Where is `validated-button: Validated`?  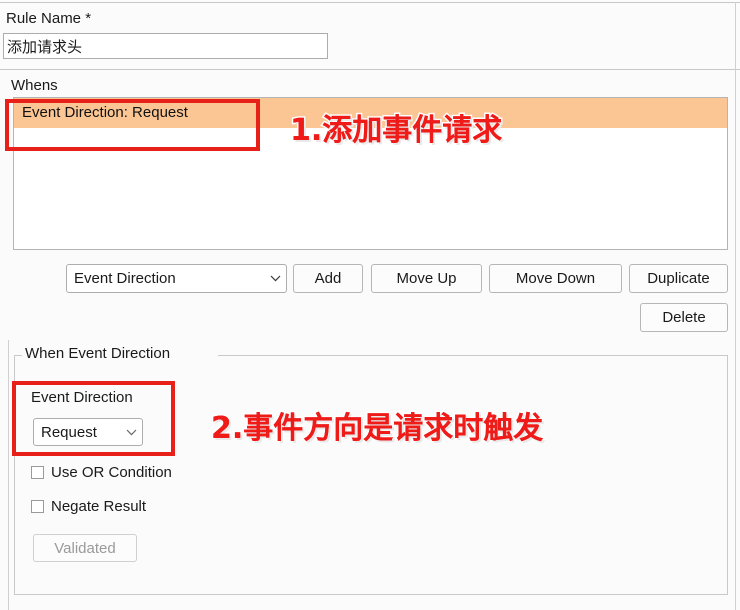 validated-button: Validated is located at coordinates (85, 548).